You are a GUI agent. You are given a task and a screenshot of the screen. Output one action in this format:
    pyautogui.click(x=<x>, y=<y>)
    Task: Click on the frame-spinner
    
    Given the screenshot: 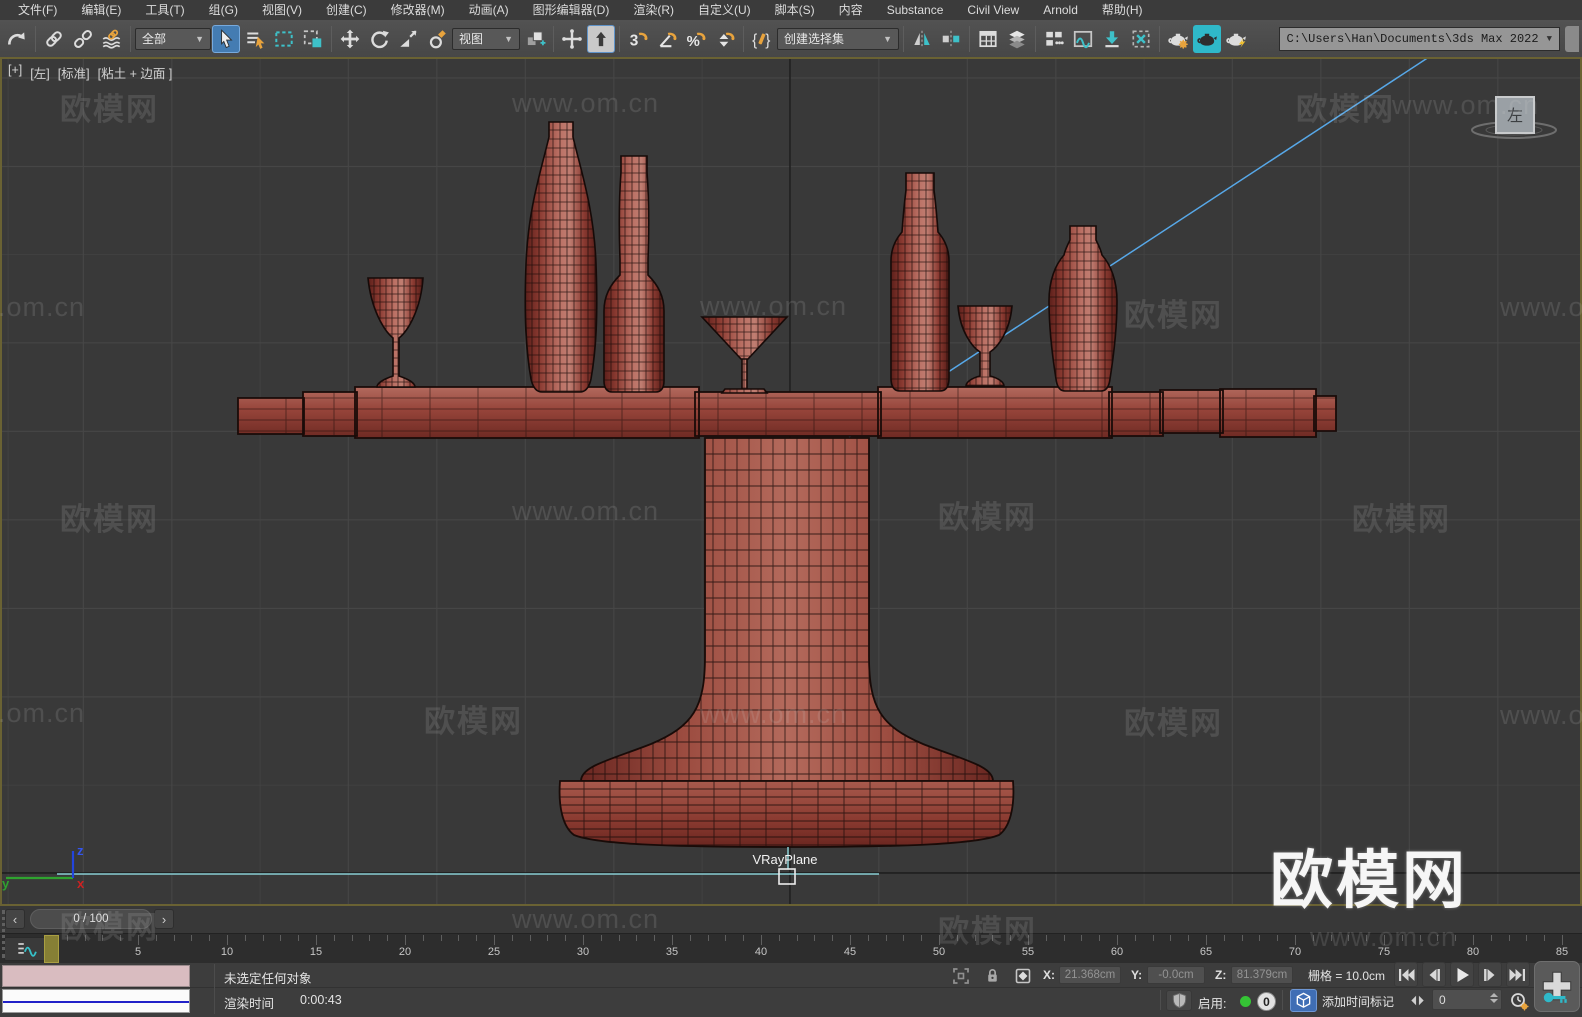 What is the action you would take?
    pyautogui.click(x=1494, y=998)
    